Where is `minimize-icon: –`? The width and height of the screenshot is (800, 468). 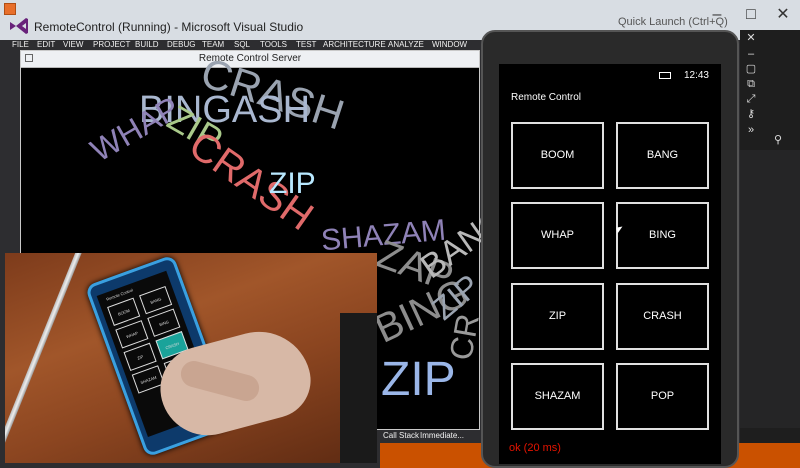 minimize-icon: – is located at coordinates (717, 15).